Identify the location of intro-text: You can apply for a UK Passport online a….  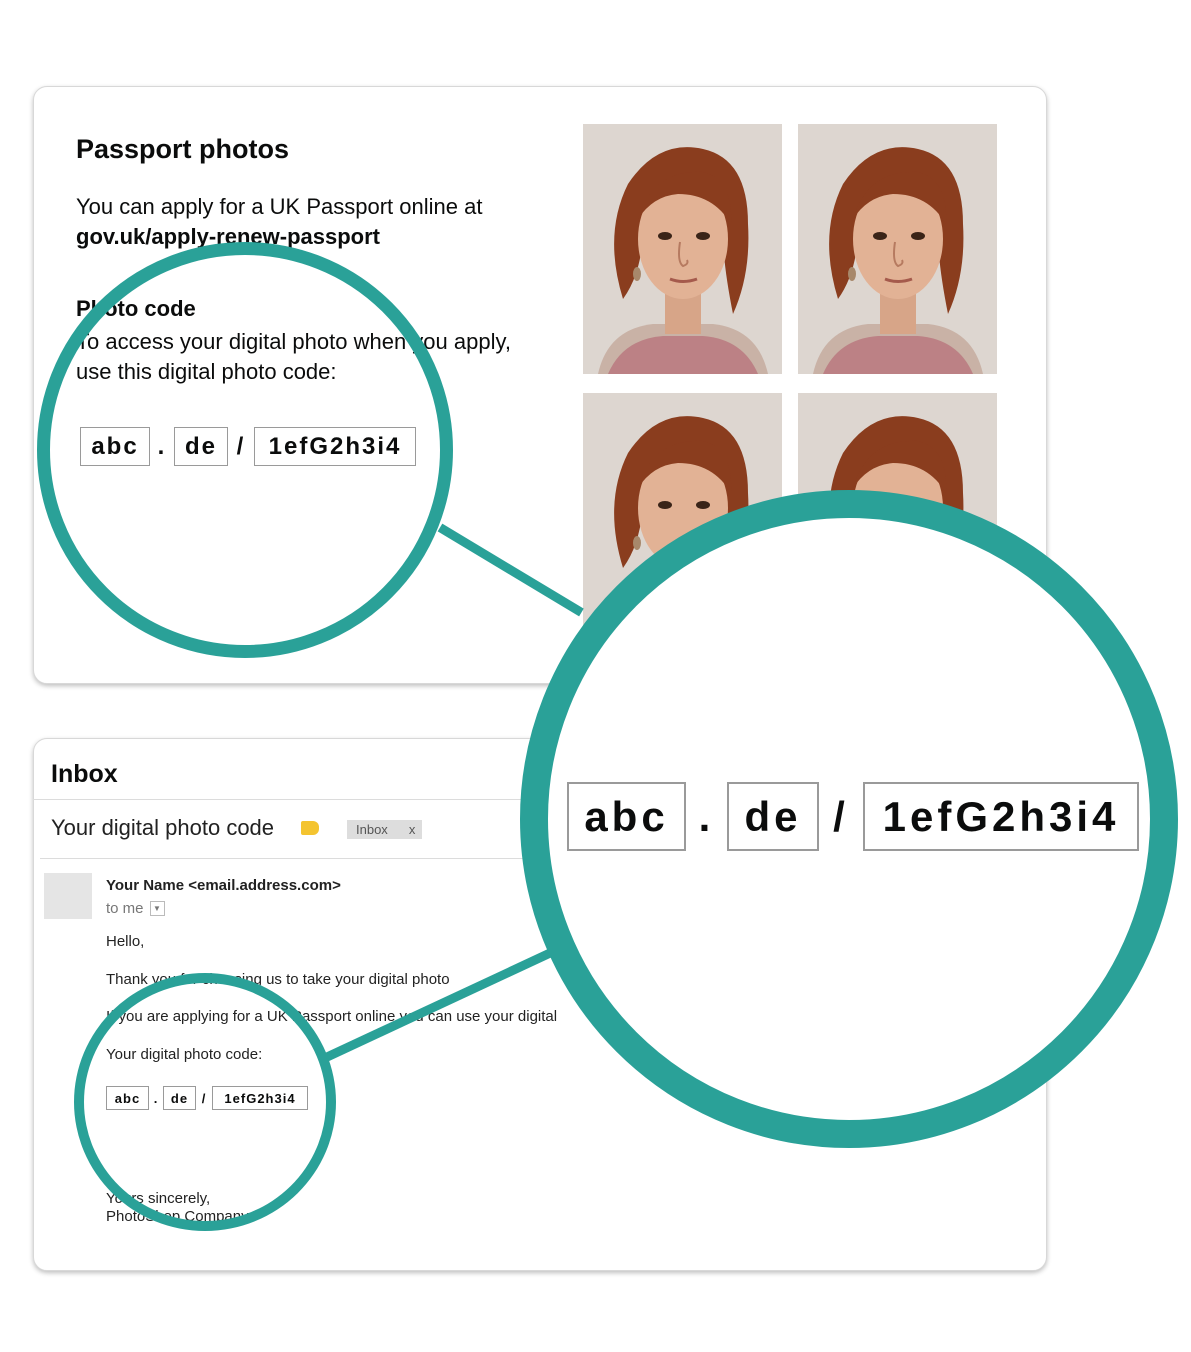
(279, 206).